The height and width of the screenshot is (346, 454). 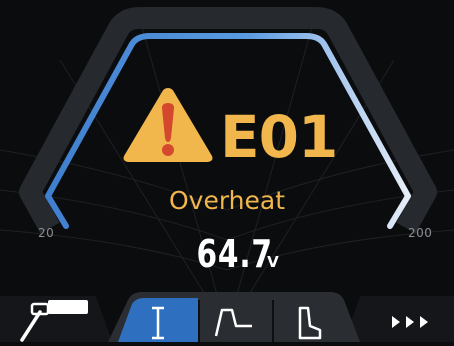 I want to click on torch-button, so click(x=58, y=319).